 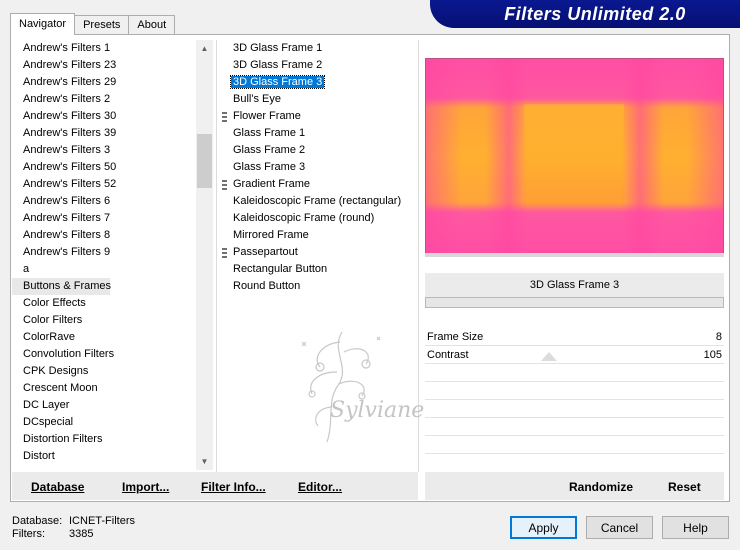 What do you see at coordinates (318, 235) in the screenshot?
I see `filter-item: Mirrored Frame` at bounding box center [318, 235].